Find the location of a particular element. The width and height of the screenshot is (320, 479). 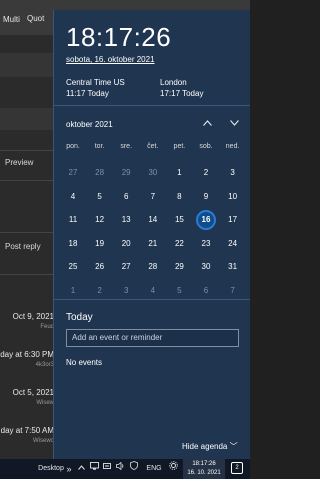

quote-button: Quot is located at coordinates (35, 18).